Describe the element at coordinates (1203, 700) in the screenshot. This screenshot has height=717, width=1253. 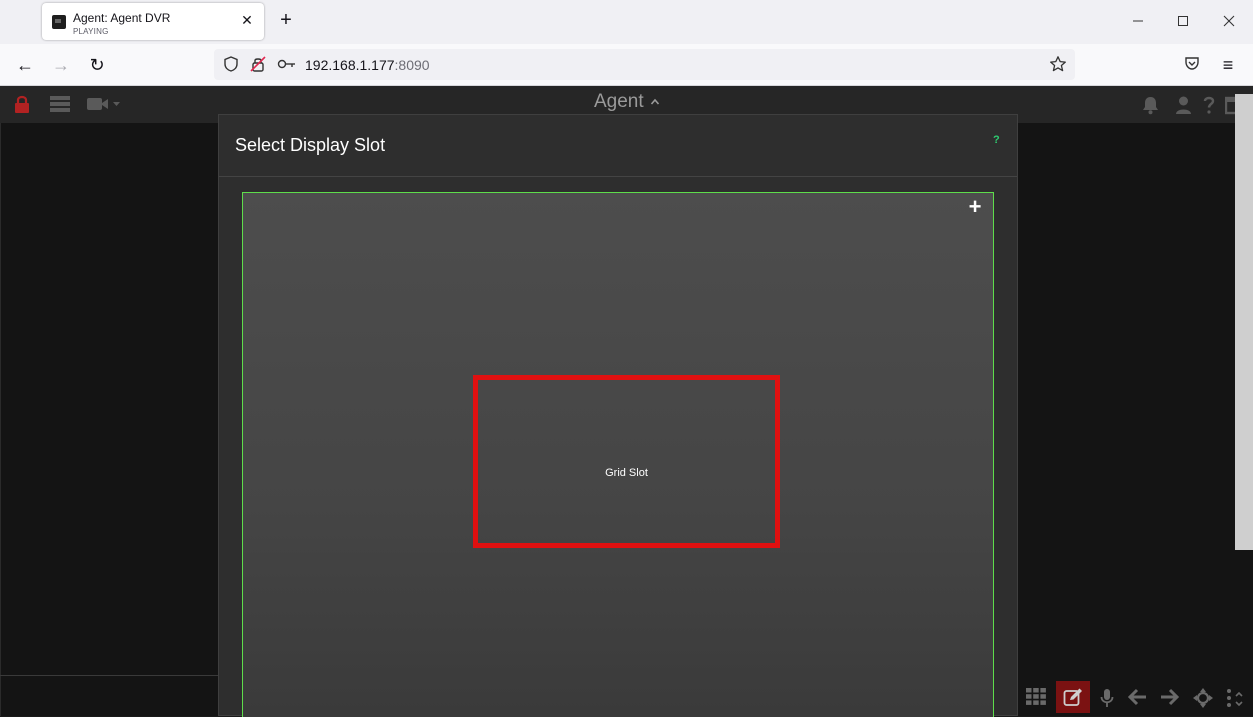
I see `move-icon` at that location.